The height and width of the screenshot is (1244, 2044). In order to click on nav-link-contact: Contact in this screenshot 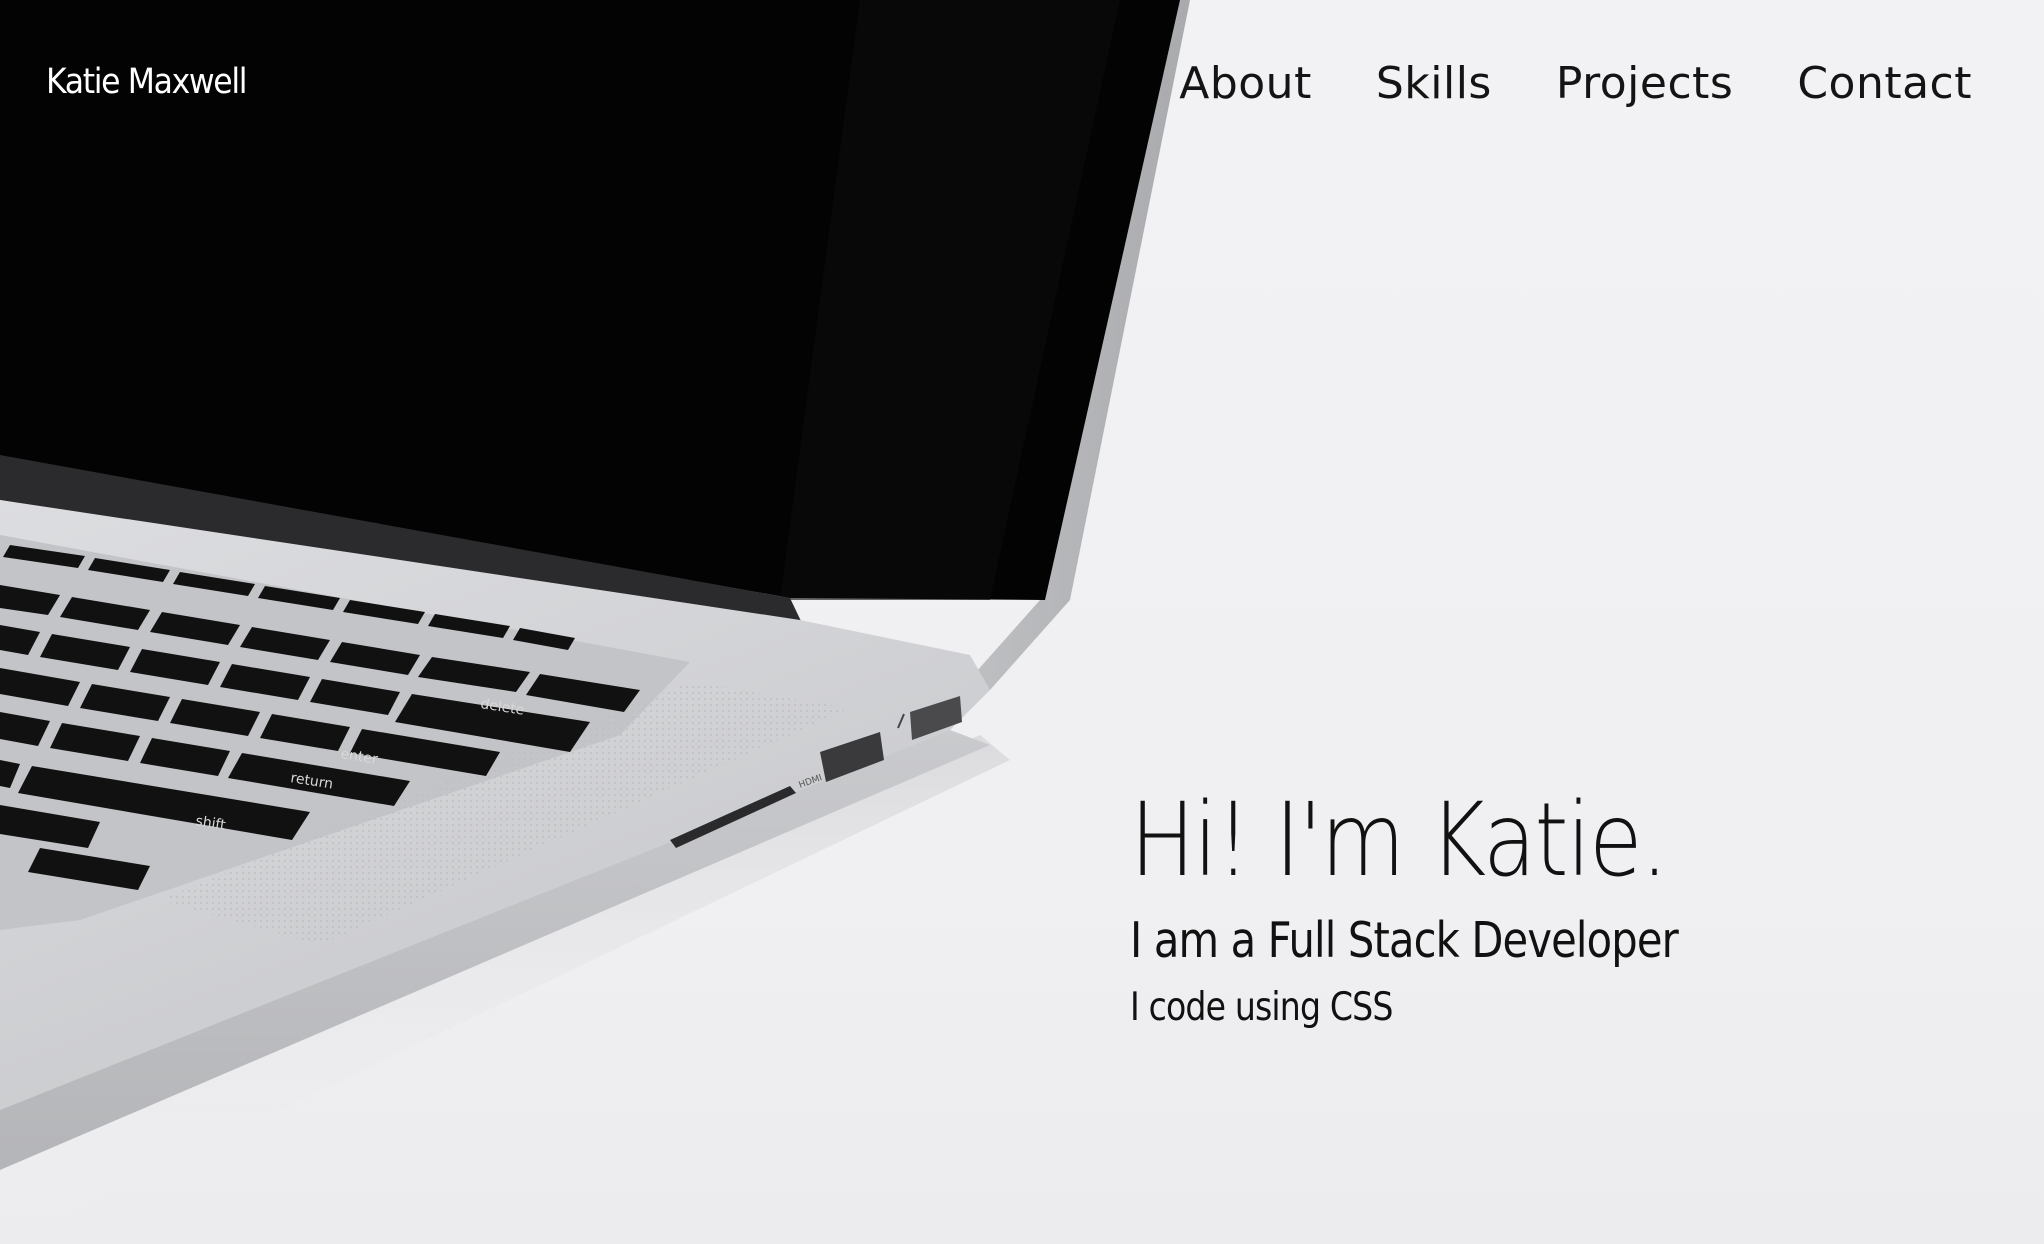, I will do `click(1884, 83)`.